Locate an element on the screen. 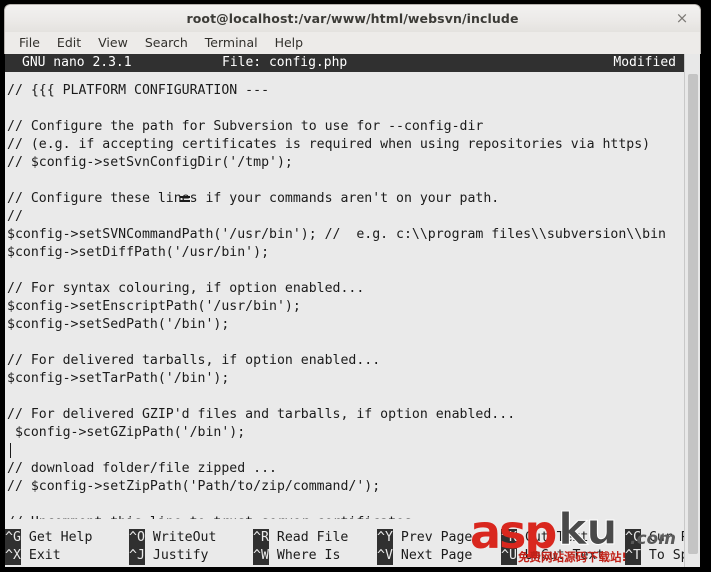  shortcut-label: Exit is located at coordinates (44, 555).